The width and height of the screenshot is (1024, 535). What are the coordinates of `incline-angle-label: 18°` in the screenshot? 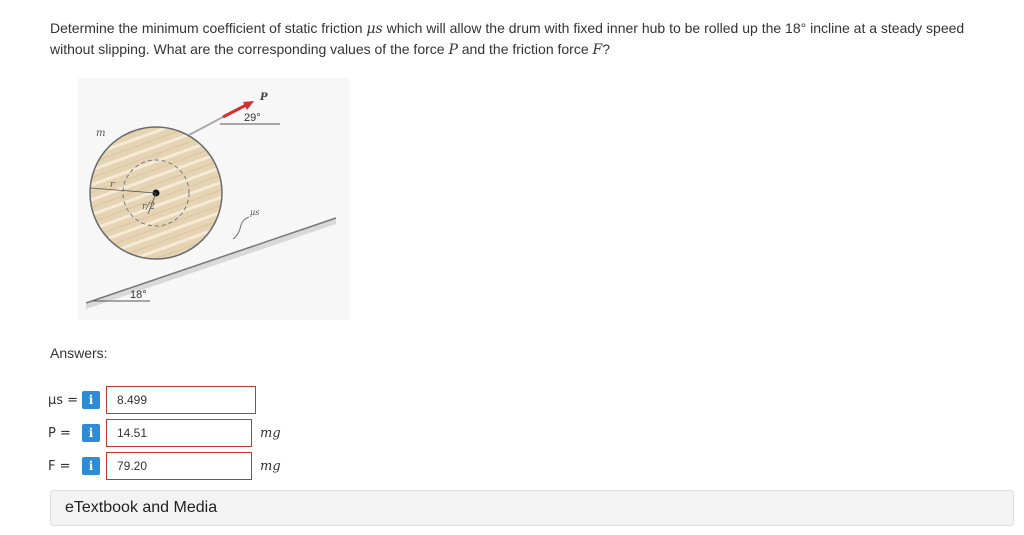 It's located at (138, 295).